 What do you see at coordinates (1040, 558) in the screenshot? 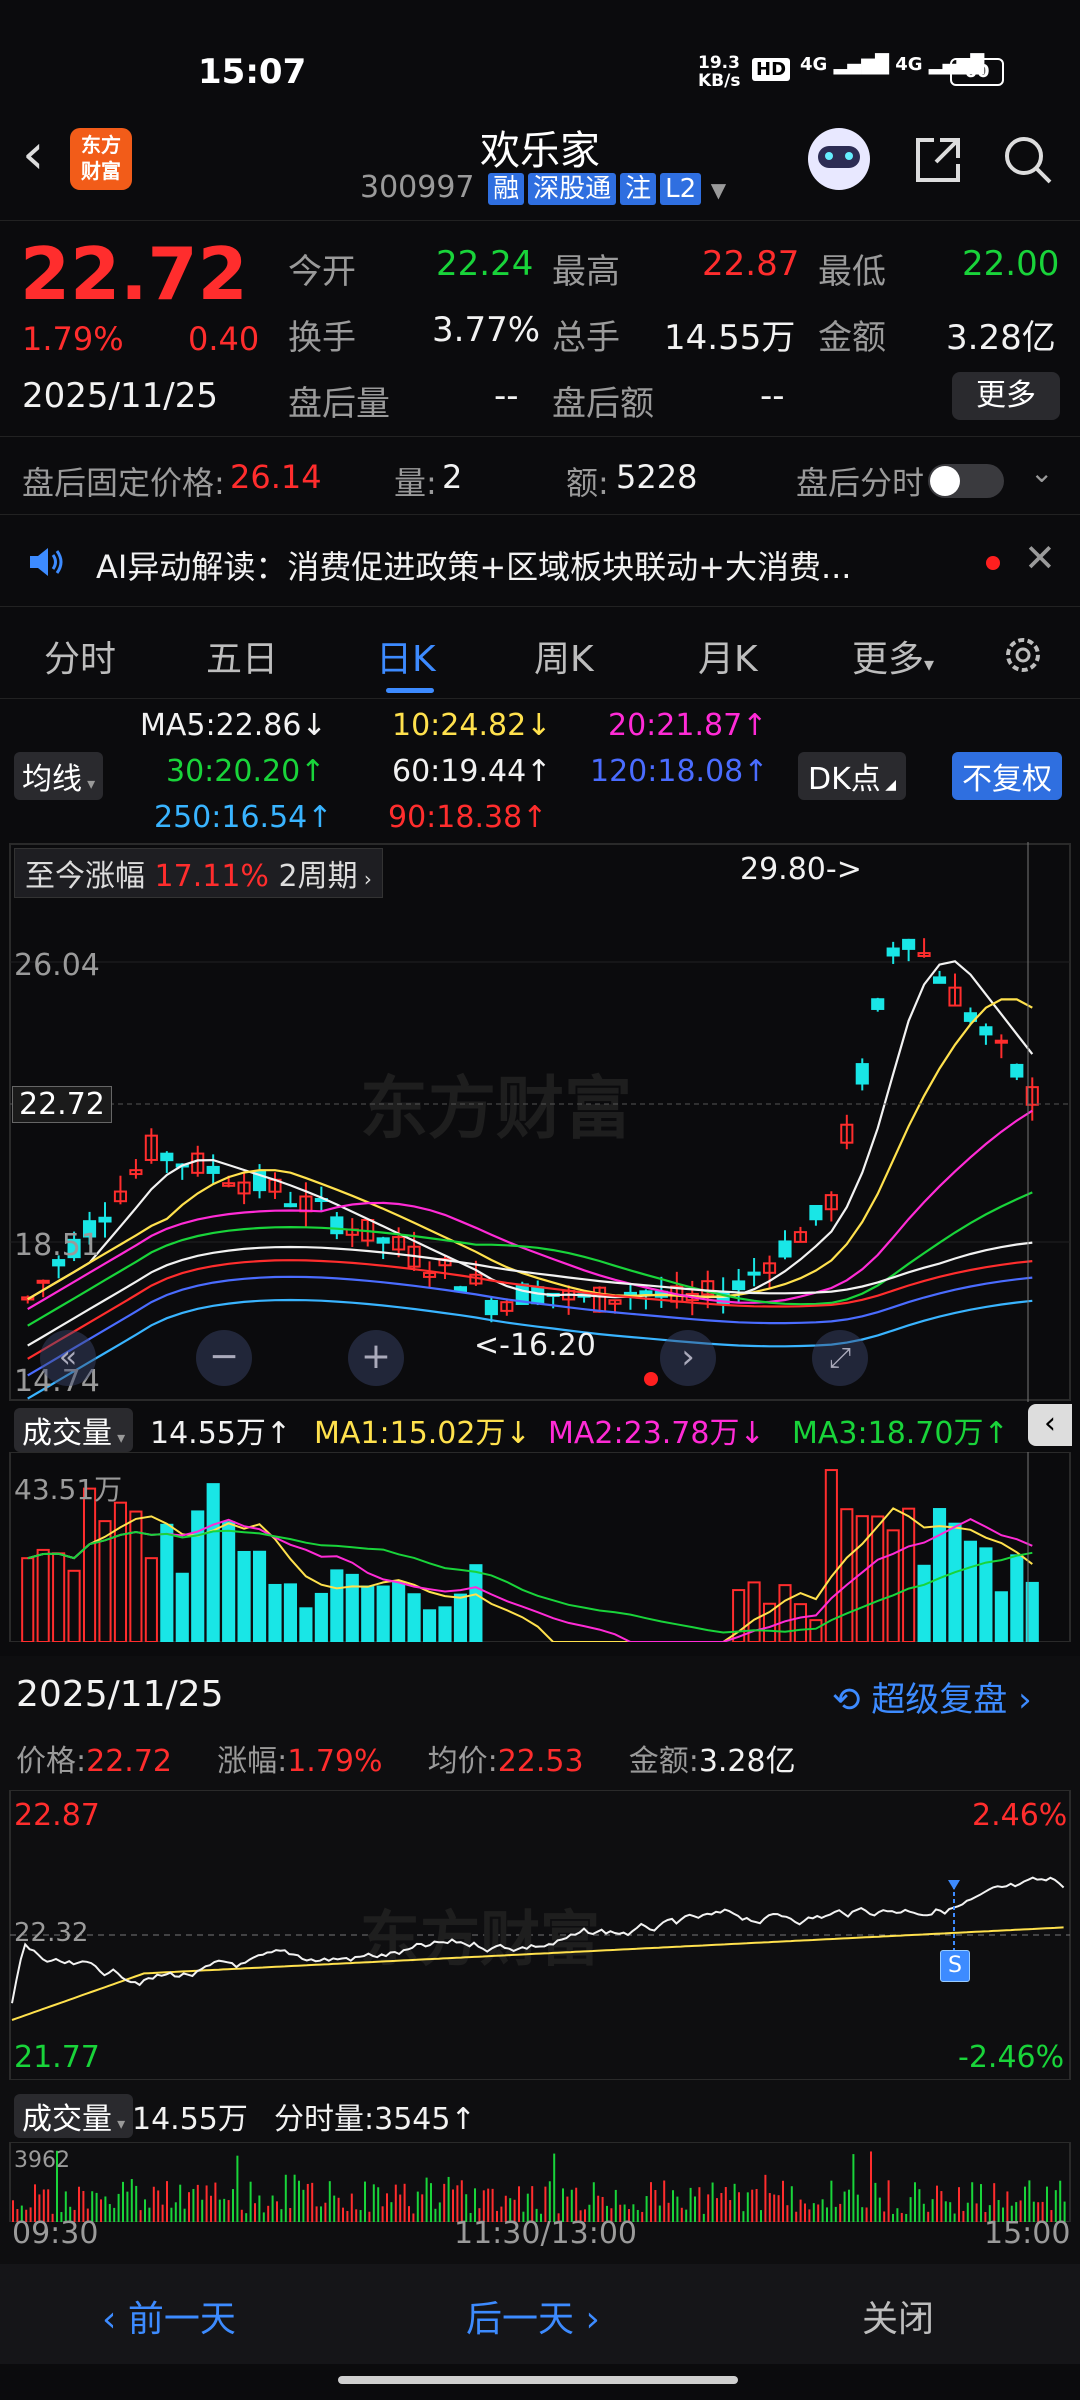
I see `close-icon: ✕` at bounding box center [1040, 558].